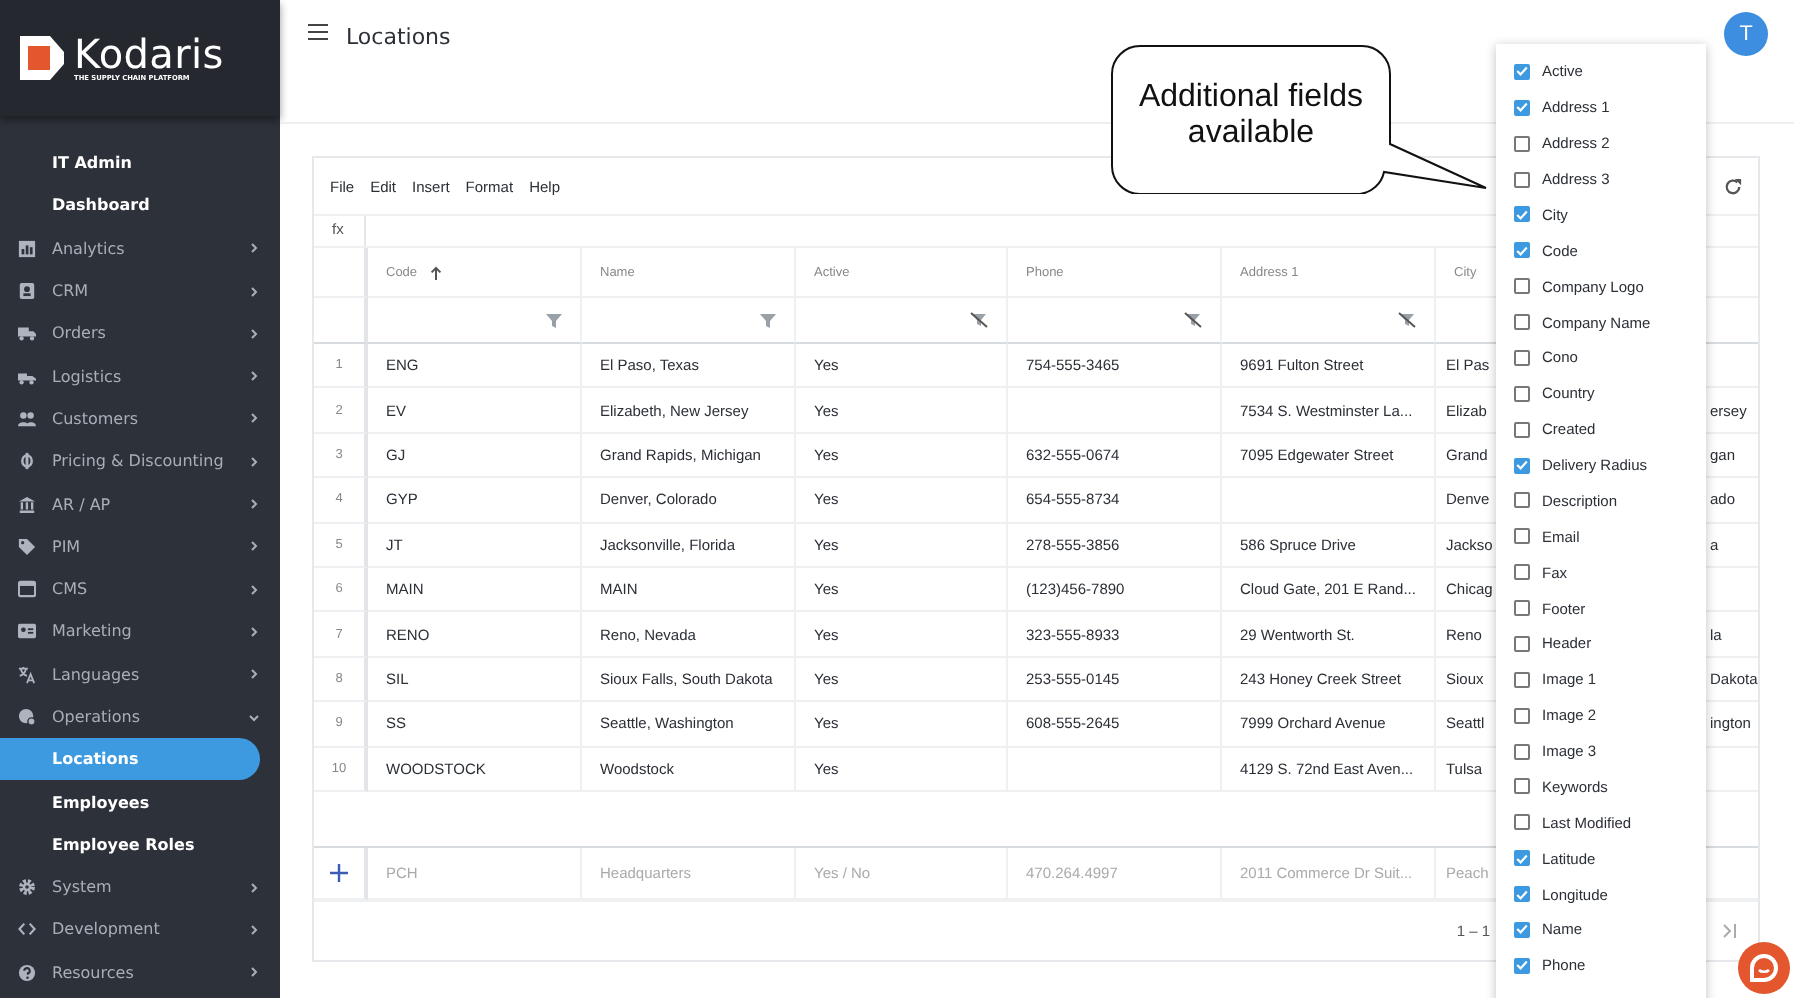  I want to click on sidebar-item: CMS, so click(140, 589).